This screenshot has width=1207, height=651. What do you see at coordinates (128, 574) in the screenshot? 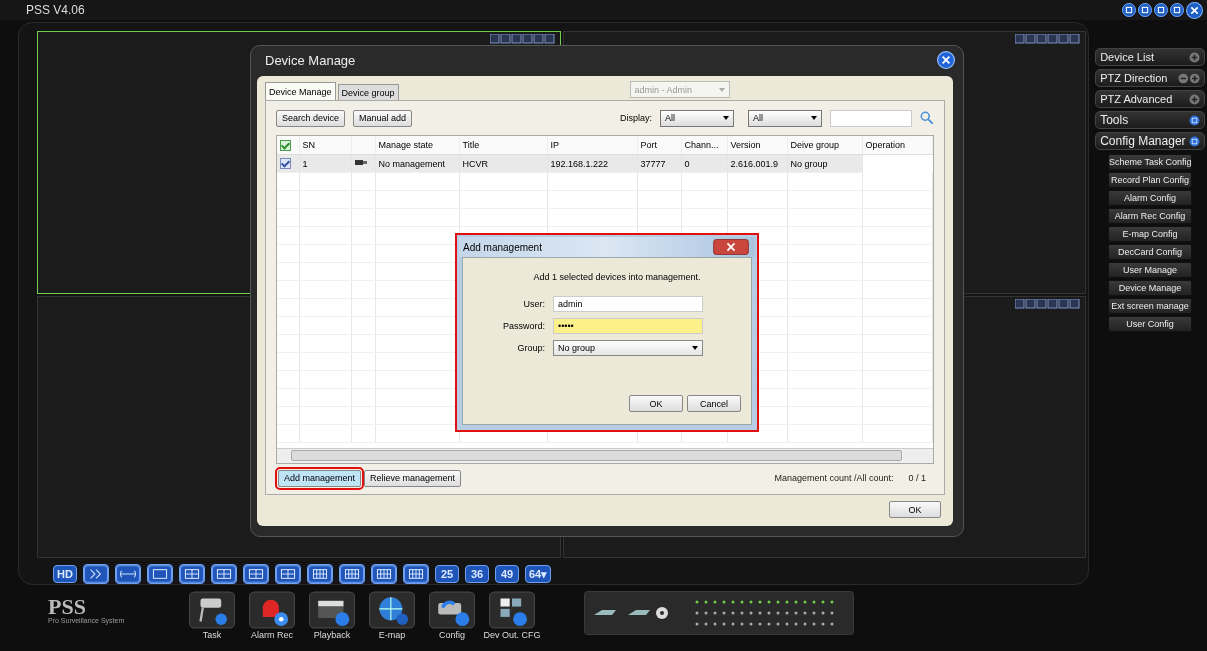
I see `fit-screen-icon` at bounding box center [128, 574].